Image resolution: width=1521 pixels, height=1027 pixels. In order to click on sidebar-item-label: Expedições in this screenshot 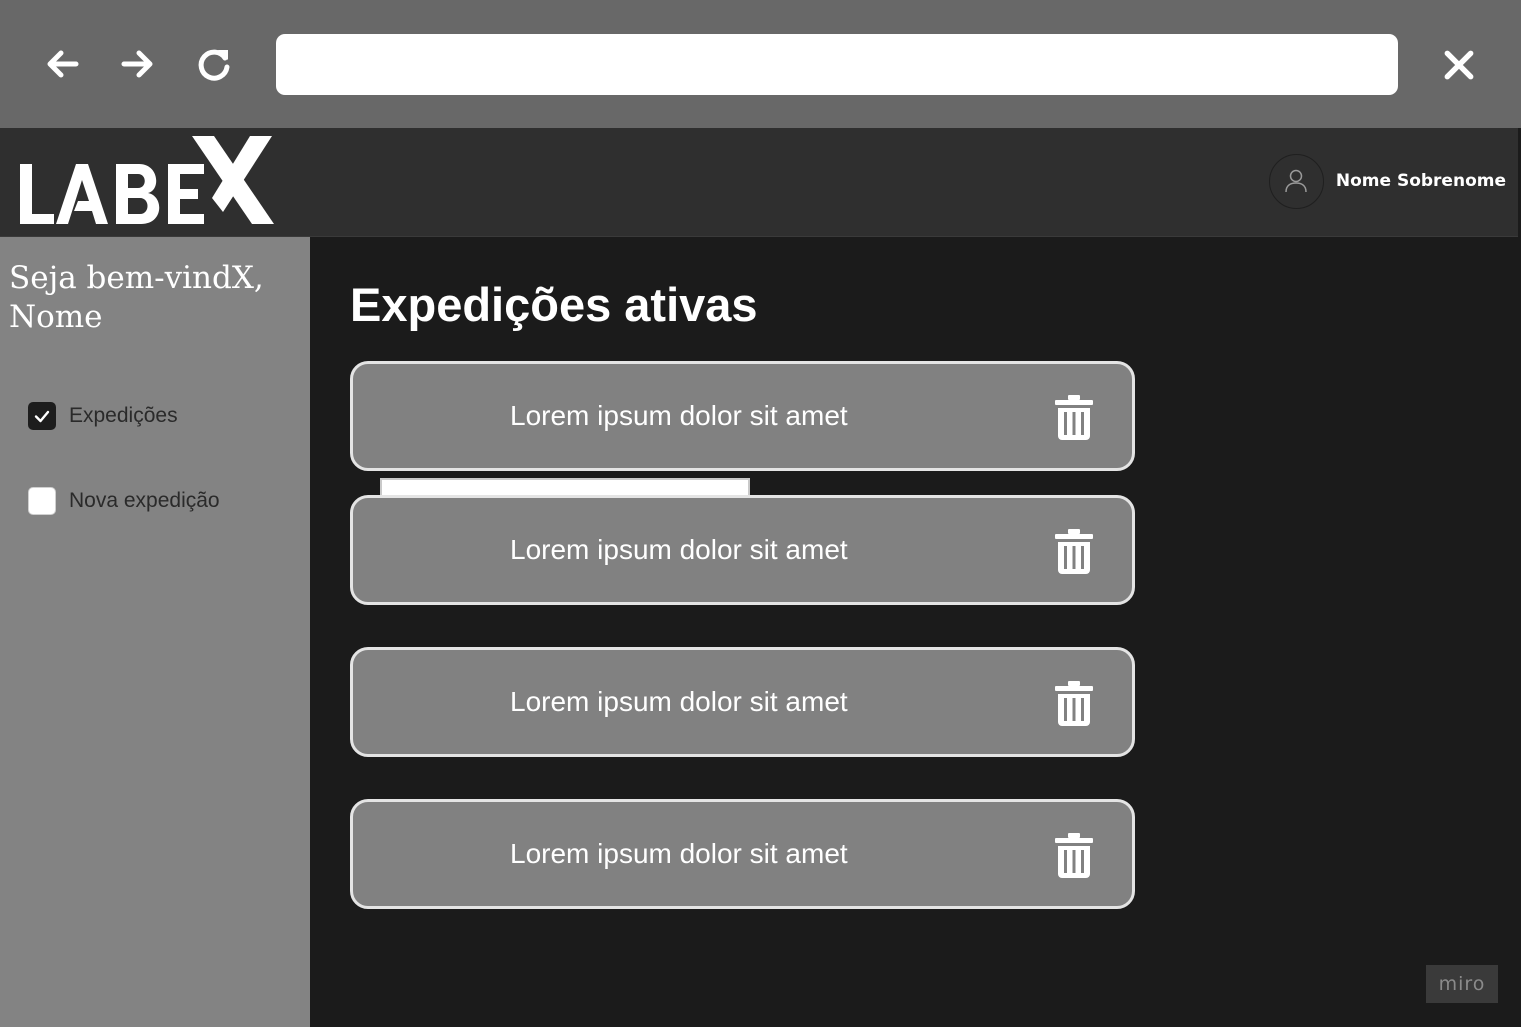, I will do `click(123, 415)`.